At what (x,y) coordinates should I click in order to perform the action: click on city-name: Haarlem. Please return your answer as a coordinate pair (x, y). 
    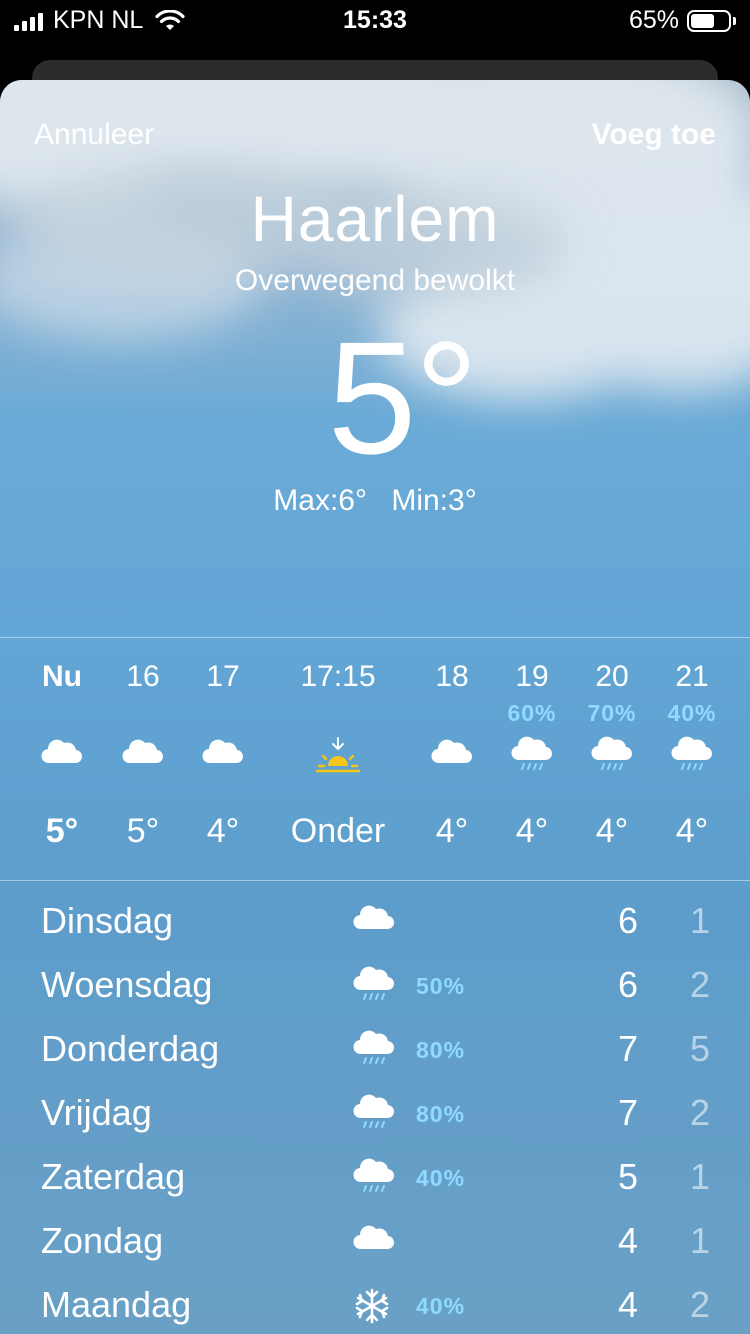
    Looking at the image, I should click on (375, 219).